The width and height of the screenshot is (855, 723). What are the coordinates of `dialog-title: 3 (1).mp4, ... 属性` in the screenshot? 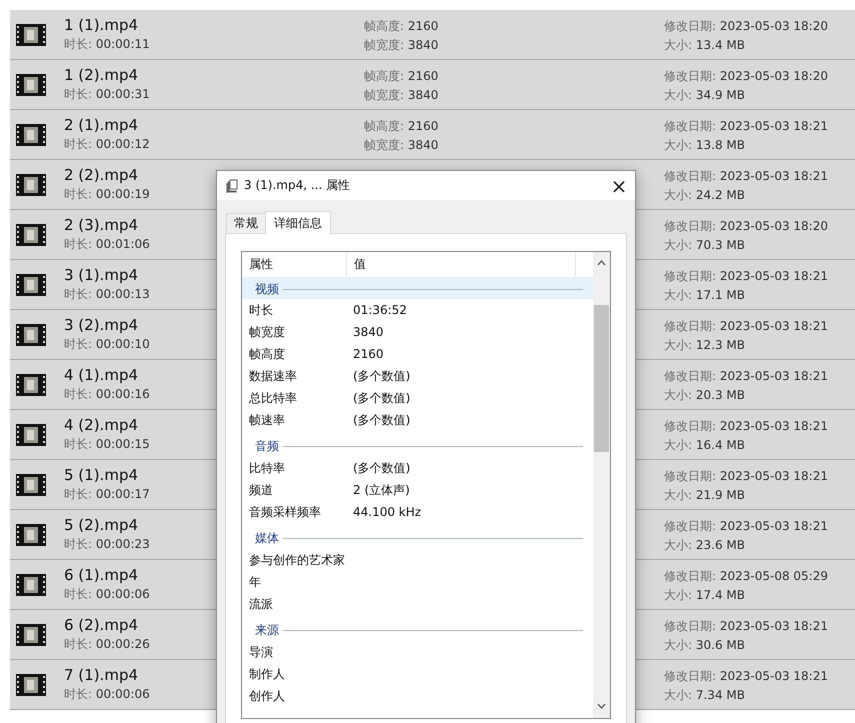 It's located at (298, 185).